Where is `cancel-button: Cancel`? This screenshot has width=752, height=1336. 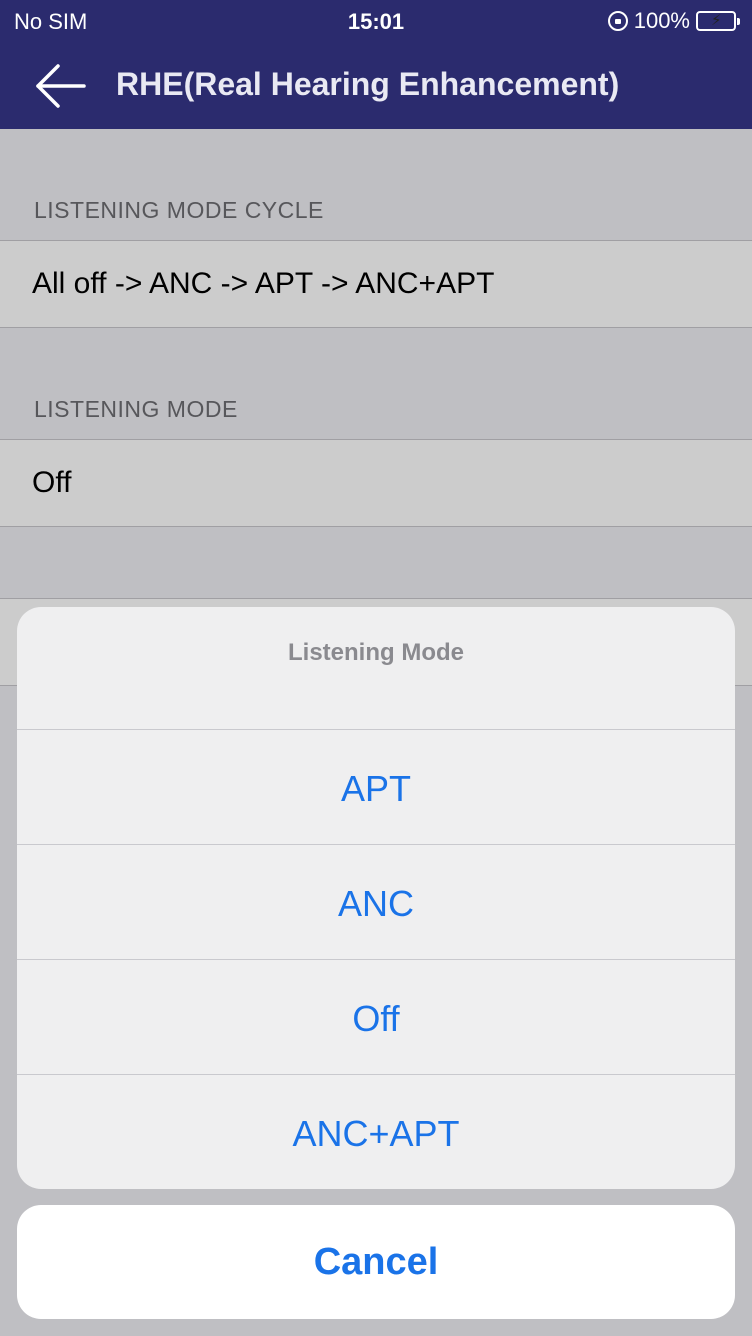
cancel-button: Cancel is located at coordinates (376, 1262).